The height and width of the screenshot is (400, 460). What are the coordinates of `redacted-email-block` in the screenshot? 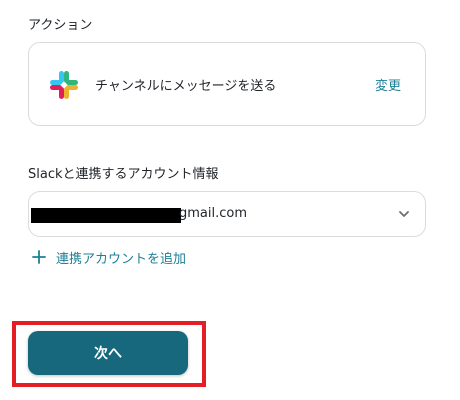 It's located at (106, 215).